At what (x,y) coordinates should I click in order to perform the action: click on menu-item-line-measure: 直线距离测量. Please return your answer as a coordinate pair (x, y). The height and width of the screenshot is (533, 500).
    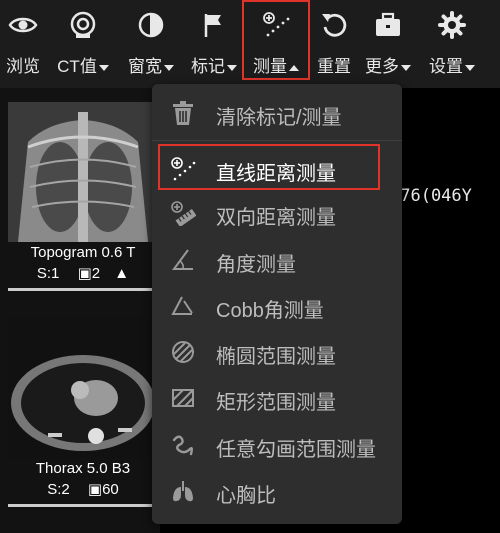
    Looking at the image, I should click on (269, 167).